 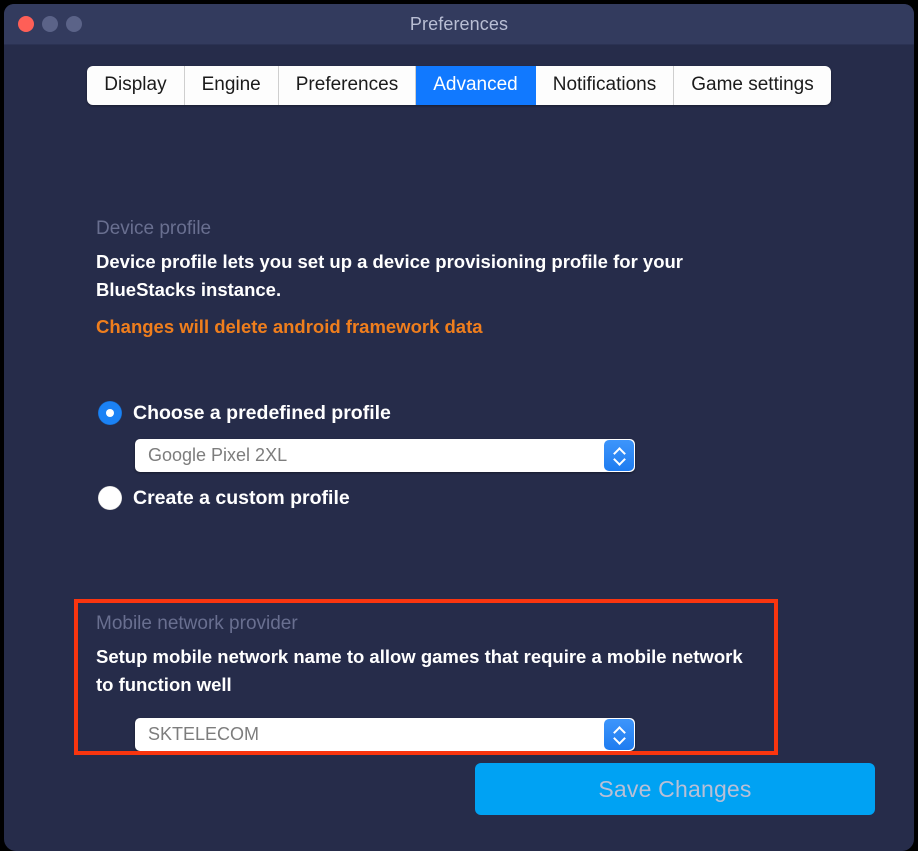 What do you see at coordinates (197, 623) in the screenshot?
I see `mobile-network-heading: Mobile network provider` at bounding box center [197, 623].